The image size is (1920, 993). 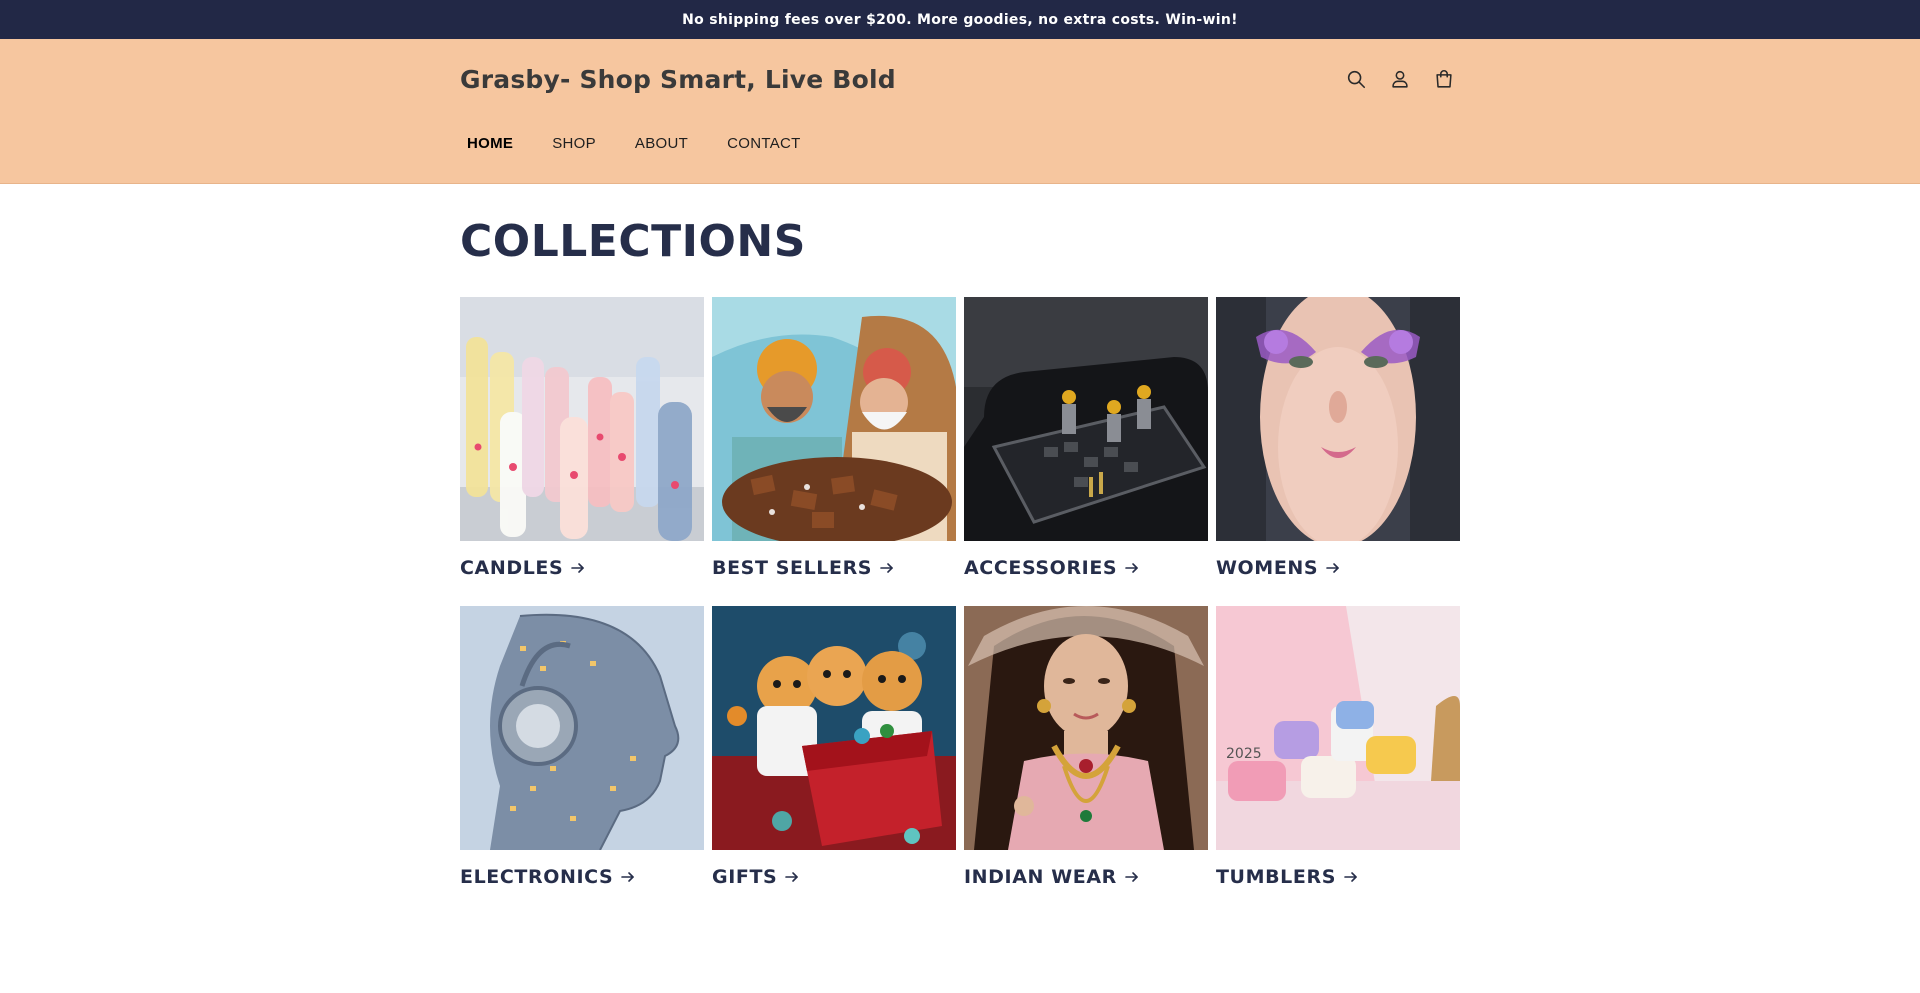 What do you see at coordinates (1041, 568) in the screenshot?
I see `collection-title-accessories: ACCESSORIES` at bounding box center [1041, 568].